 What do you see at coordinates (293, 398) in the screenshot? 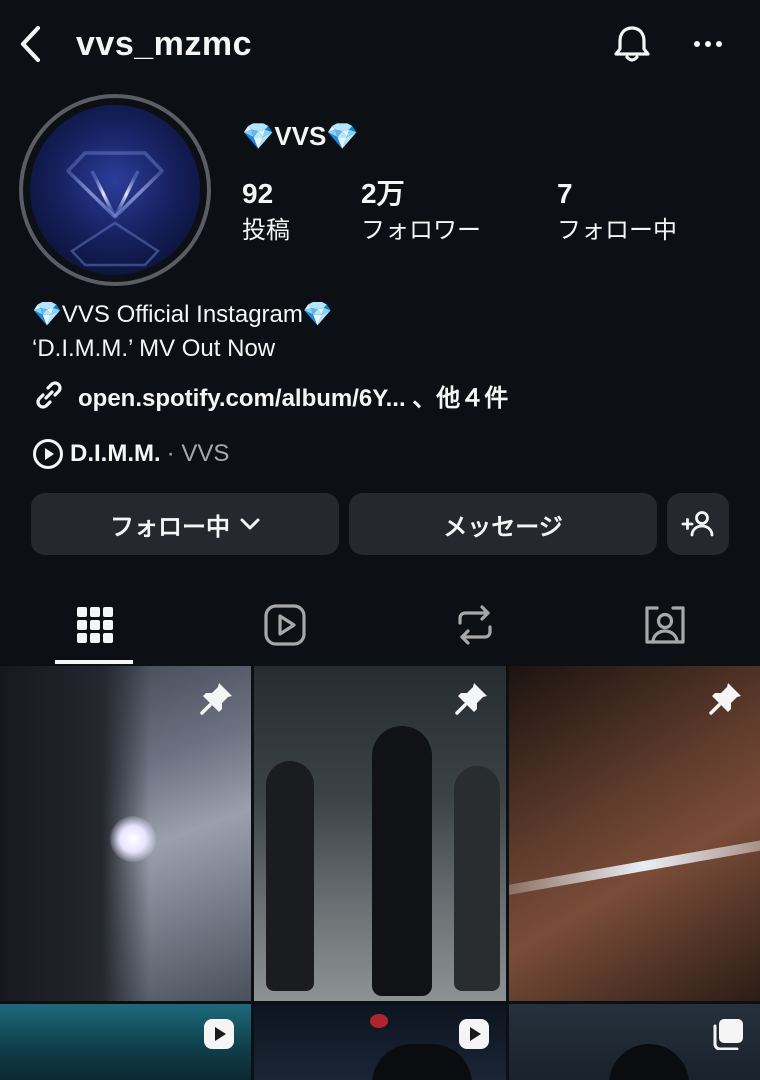
I see `bio-link-text: open.spotify.com/album/6Y... 、他４件` at bounding box center [293, 398].